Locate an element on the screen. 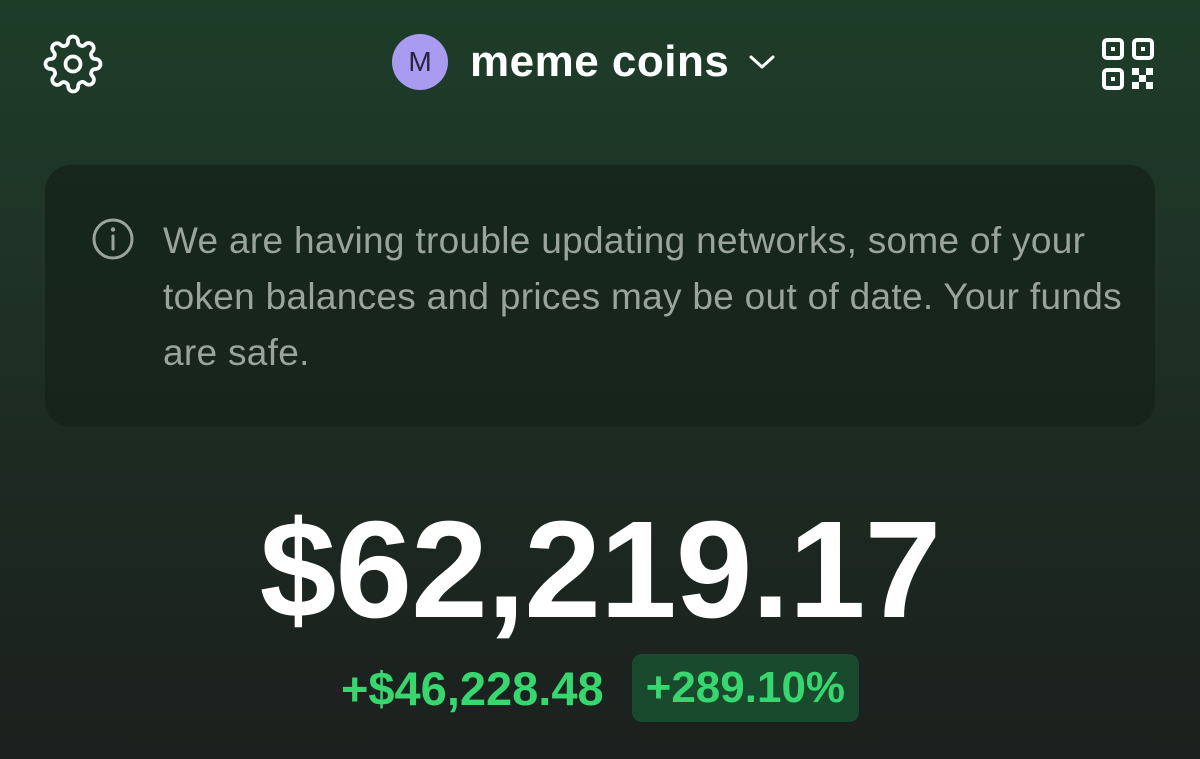 The image size is (1200, 759). change-amount: +$46,228.48 is located at coordinates (472, 688).